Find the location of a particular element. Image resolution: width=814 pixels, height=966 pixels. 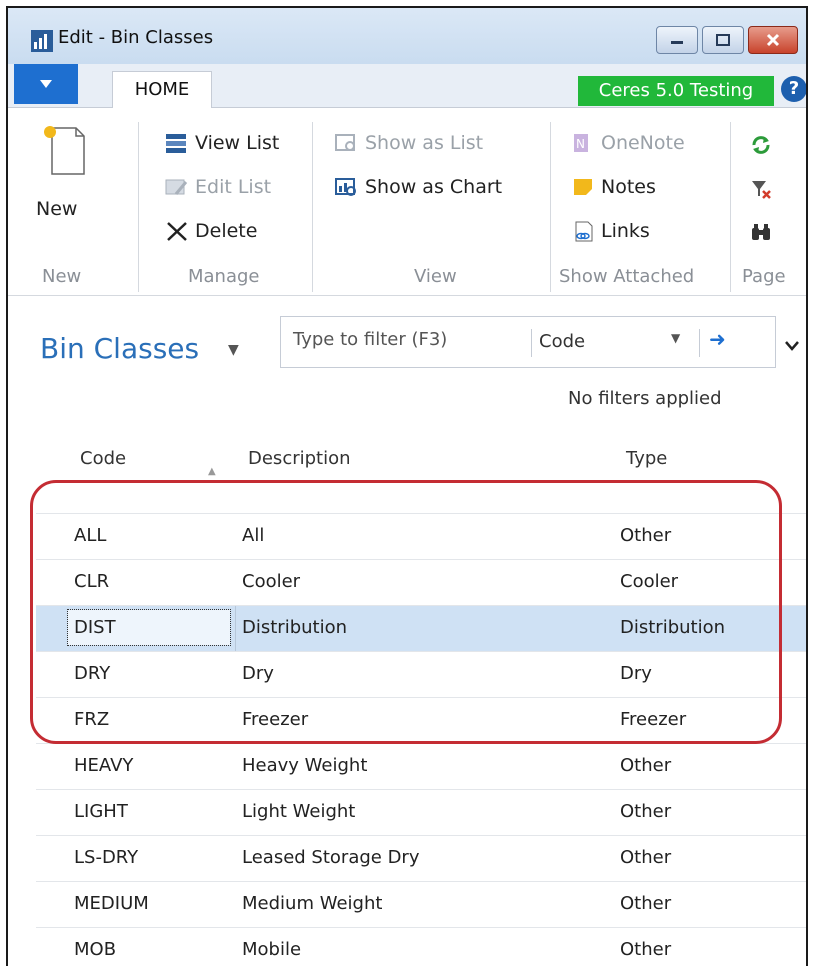

minimize-button is located at coordinates (677, 40).